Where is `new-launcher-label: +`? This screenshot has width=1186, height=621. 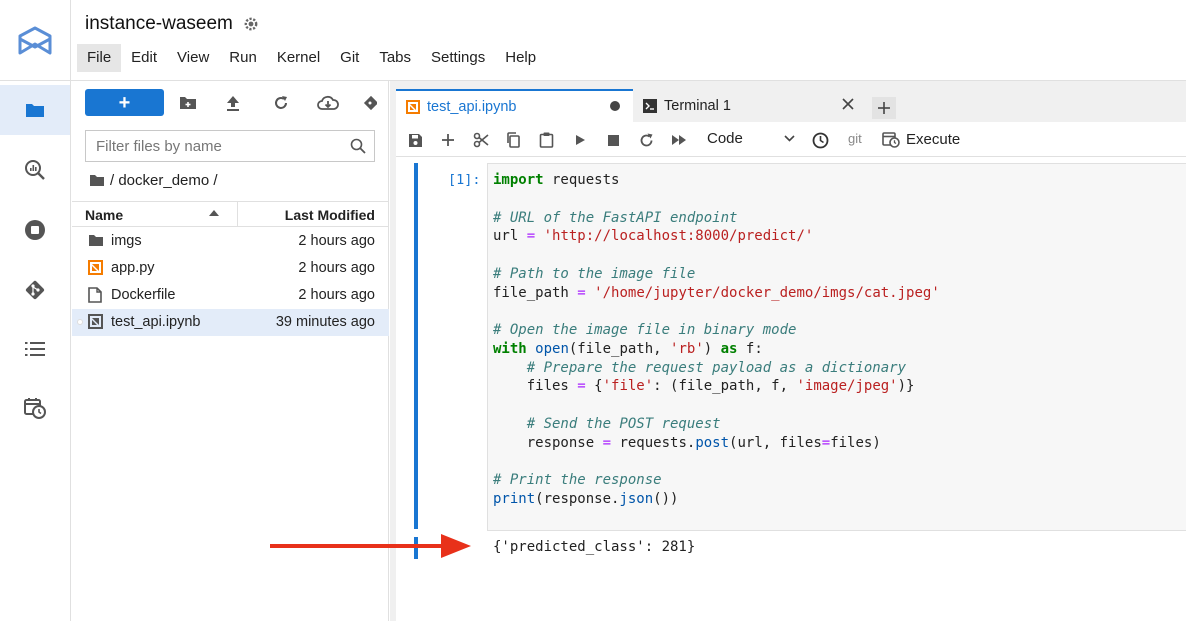 new-launcher-label: + is located at coordinates (124, 102).